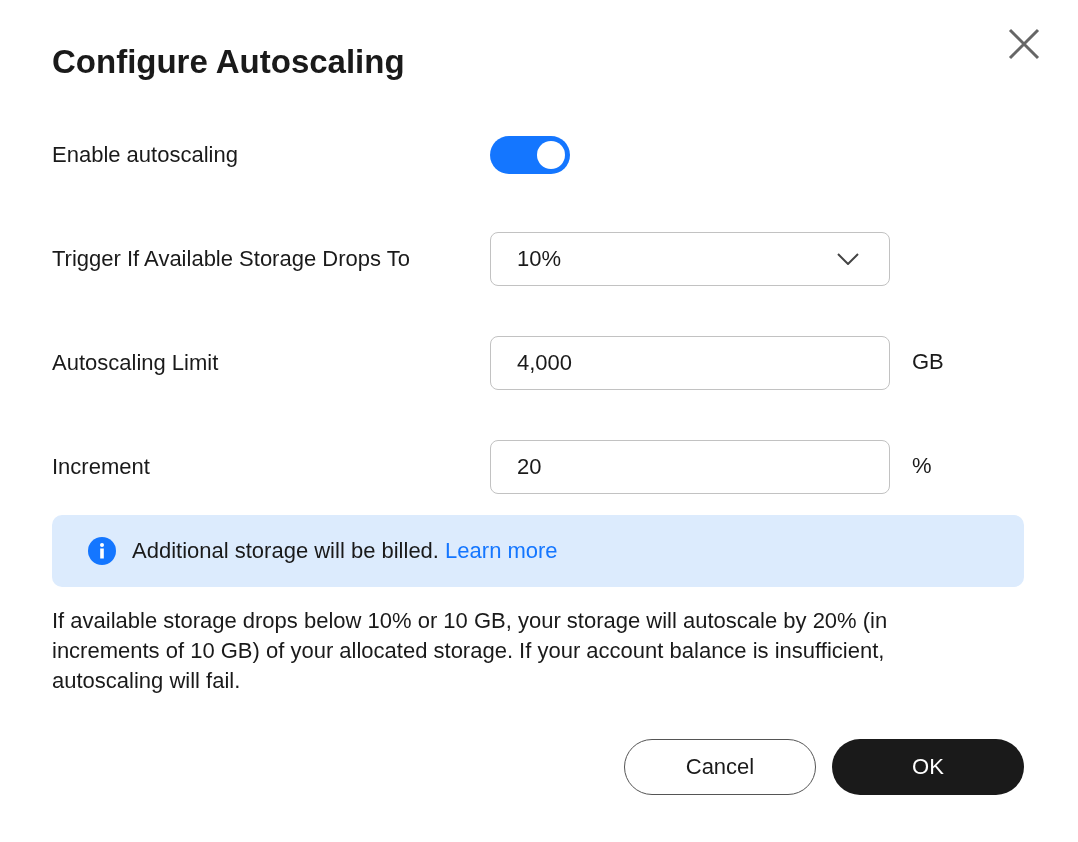  I want to click on description-text: If available storage drops below 10% or 10 GB, your storage will autoscale by 20% (in increments of 10 GB) of your allocated storage. If your account balance is insufficient, autoscaling will fail., so click(470, 651).